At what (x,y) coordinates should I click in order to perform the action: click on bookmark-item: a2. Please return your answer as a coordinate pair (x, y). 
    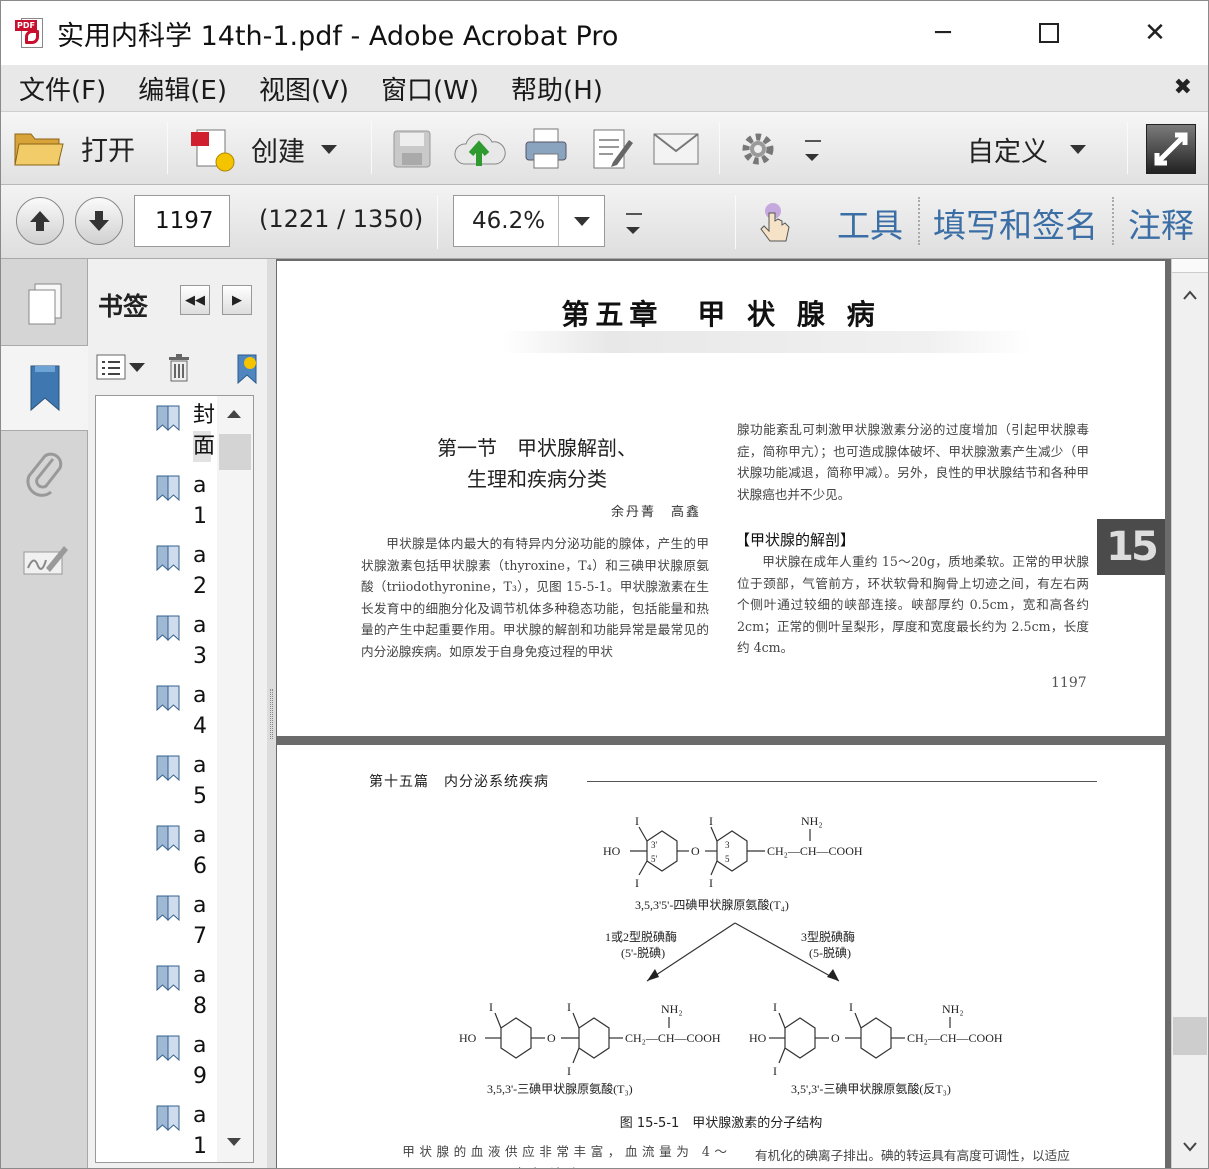
    Looking at the image, I should click on (184, 573).